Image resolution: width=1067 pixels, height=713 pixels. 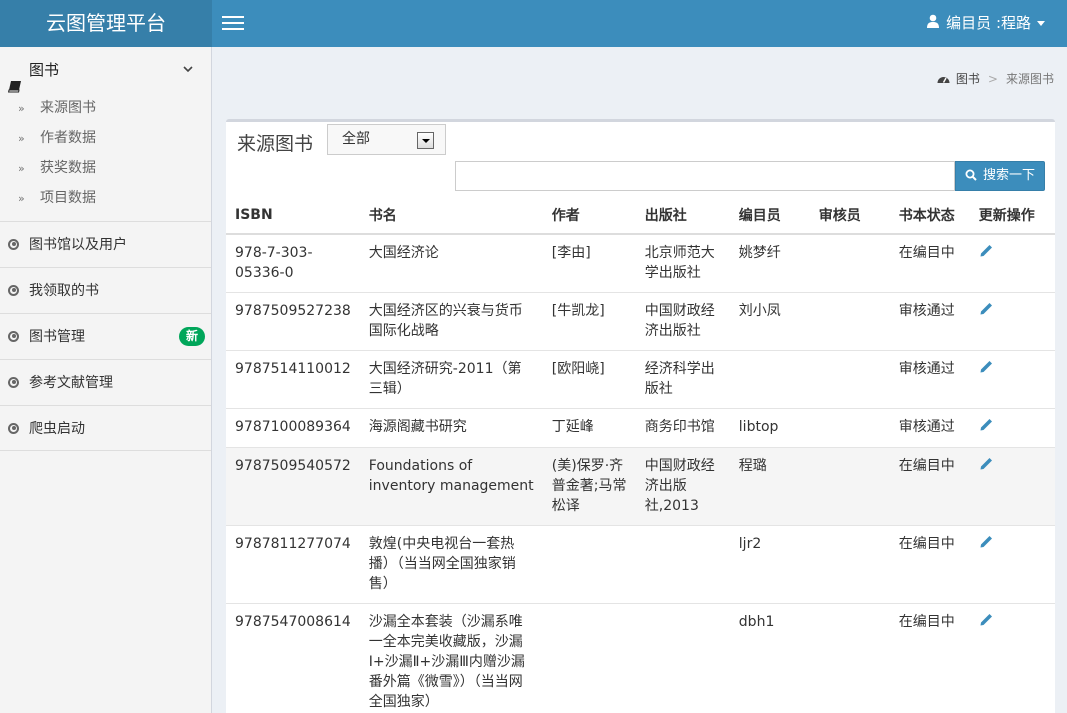 I want to click on sidebar-item-author-data: » 作者数据, so click(x=105, y=138).